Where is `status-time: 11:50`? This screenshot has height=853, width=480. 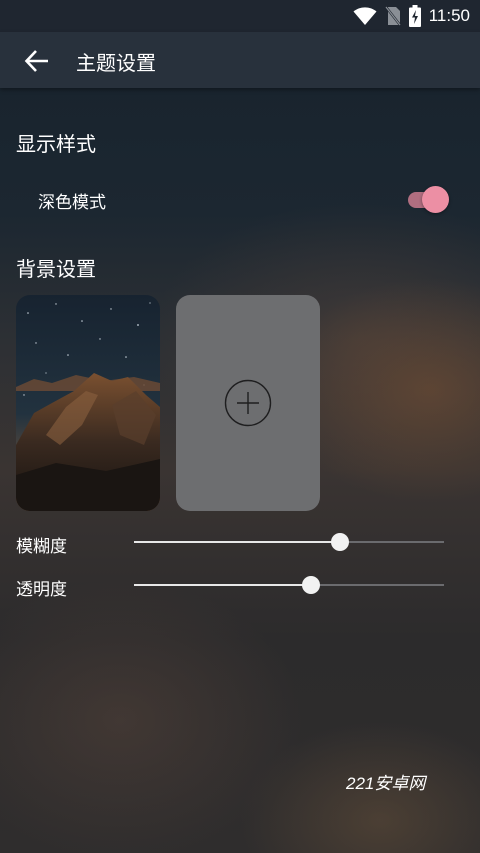
status-time: 11:50 is located at coordinates (449, 15).